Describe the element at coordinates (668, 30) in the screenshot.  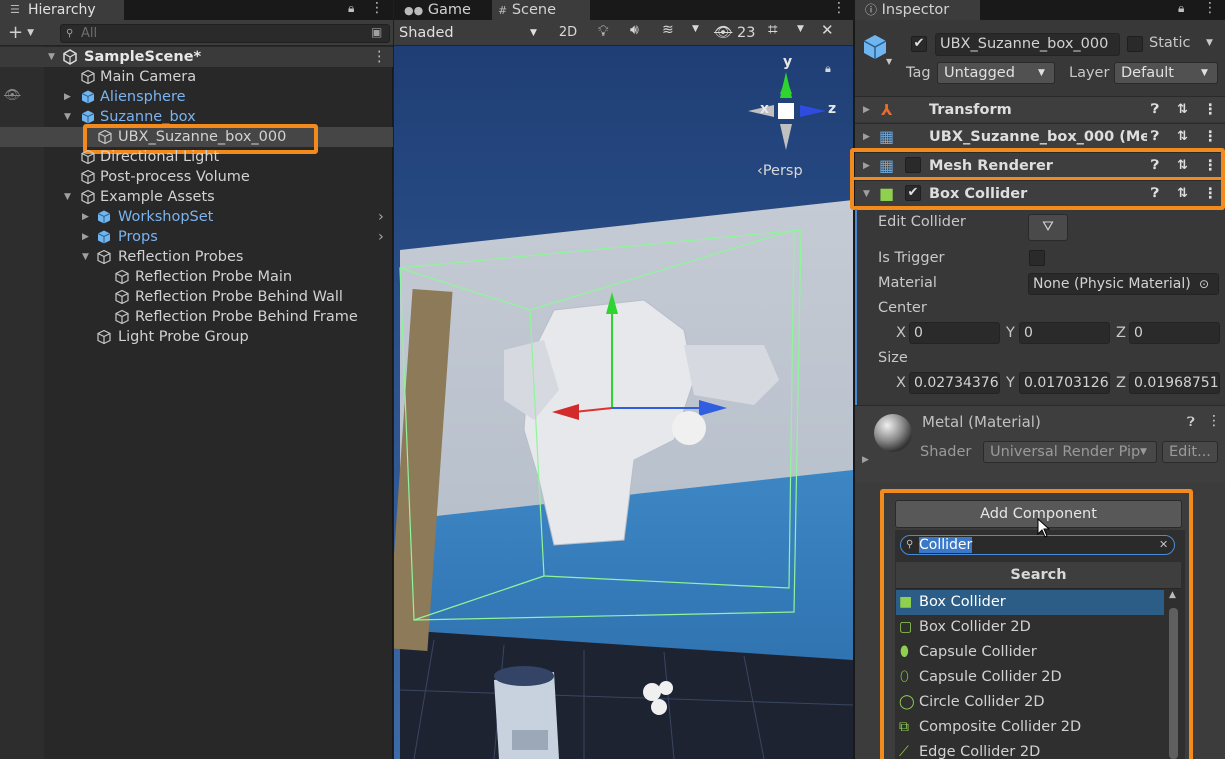
I see `effects-toggle-icon: ≋` at that location.